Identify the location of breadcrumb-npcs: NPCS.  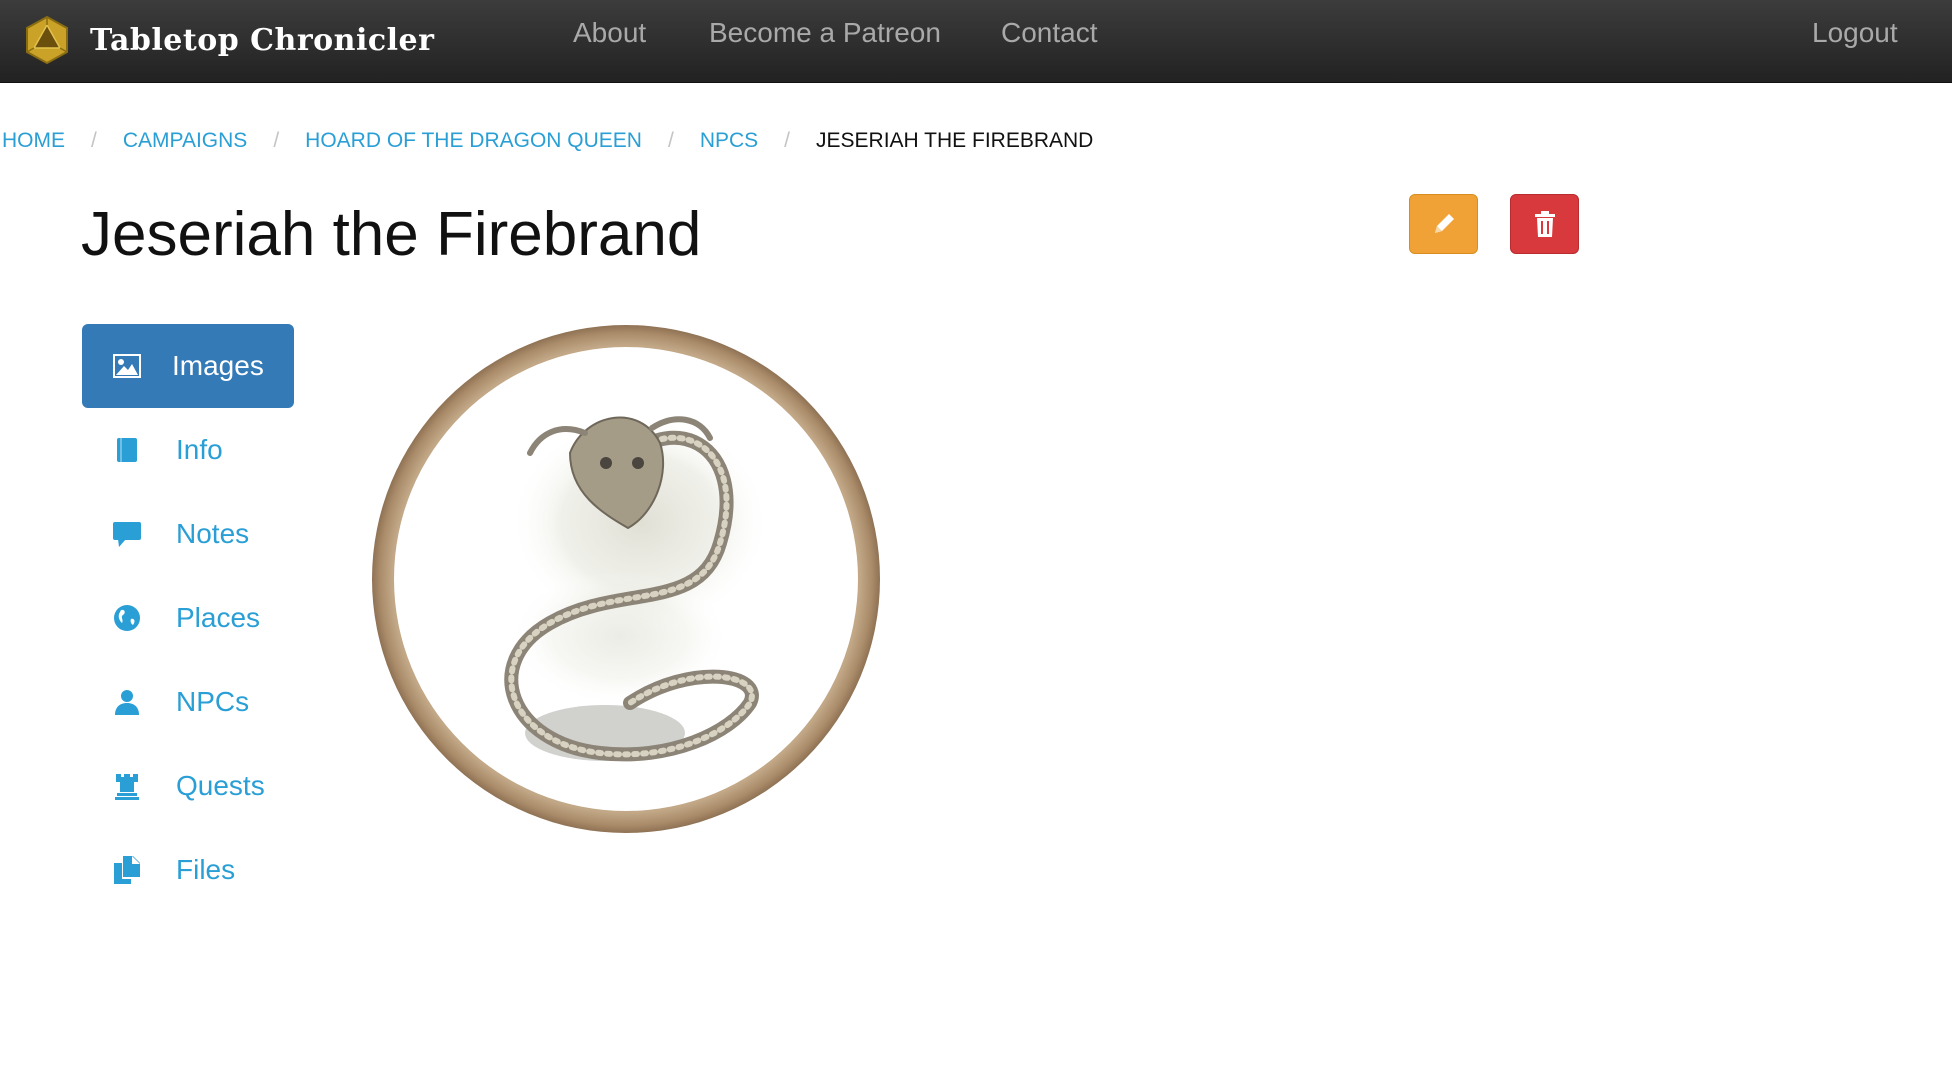
(729, 141).